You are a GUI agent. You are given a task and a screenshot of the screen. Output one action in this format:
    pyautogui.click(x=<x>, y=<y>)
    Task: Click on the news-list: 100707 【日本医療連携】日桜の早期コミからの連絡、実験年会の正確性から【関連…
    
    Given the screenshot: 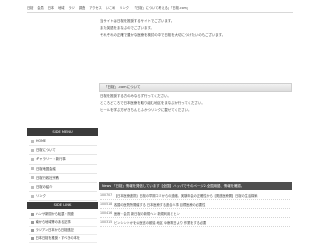 What is the action you would take?
    pyautogui.click(x=195, y=209)
    